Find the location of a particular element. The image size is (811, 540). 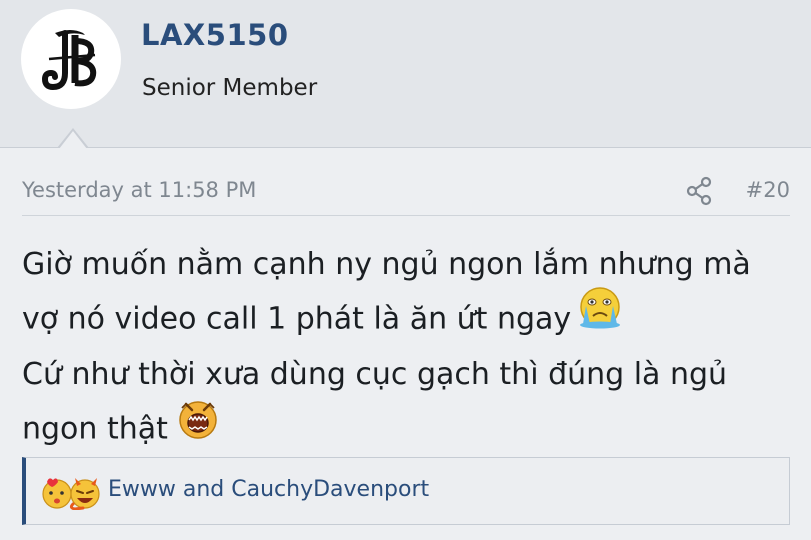

user-title: Senior Member is located at coordinates (230, 88).